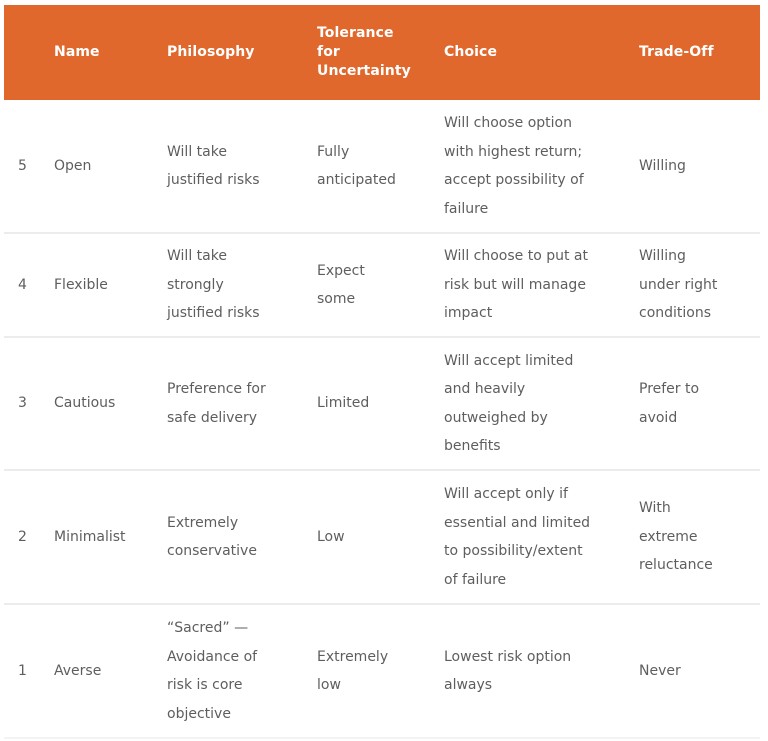  I want to click on cell-philosophy-line: Extremely, so click(203, 522).